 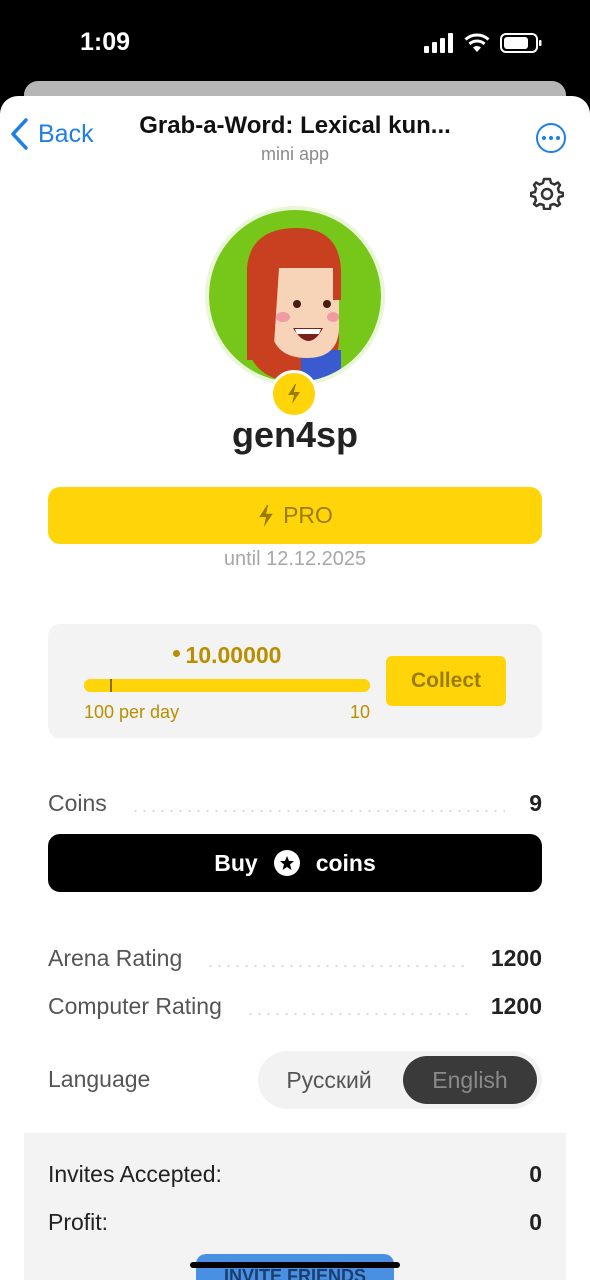 What do you see at coordinates (521, 43) in the screenshot?
I see `battery-icon` at bounding box center [521, 43].